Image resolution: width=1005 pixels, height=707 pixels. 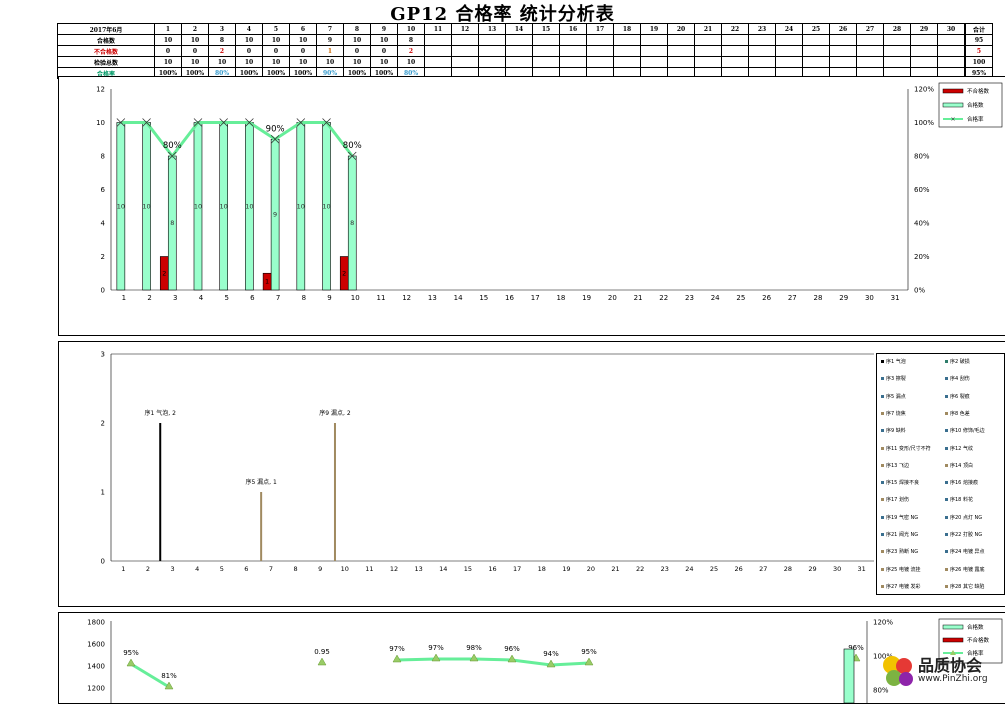 What do you see at coordinates (897, 500) in the screenshot?
I see `legend-label: 序17 划伤` at bounding box center [897, 500].